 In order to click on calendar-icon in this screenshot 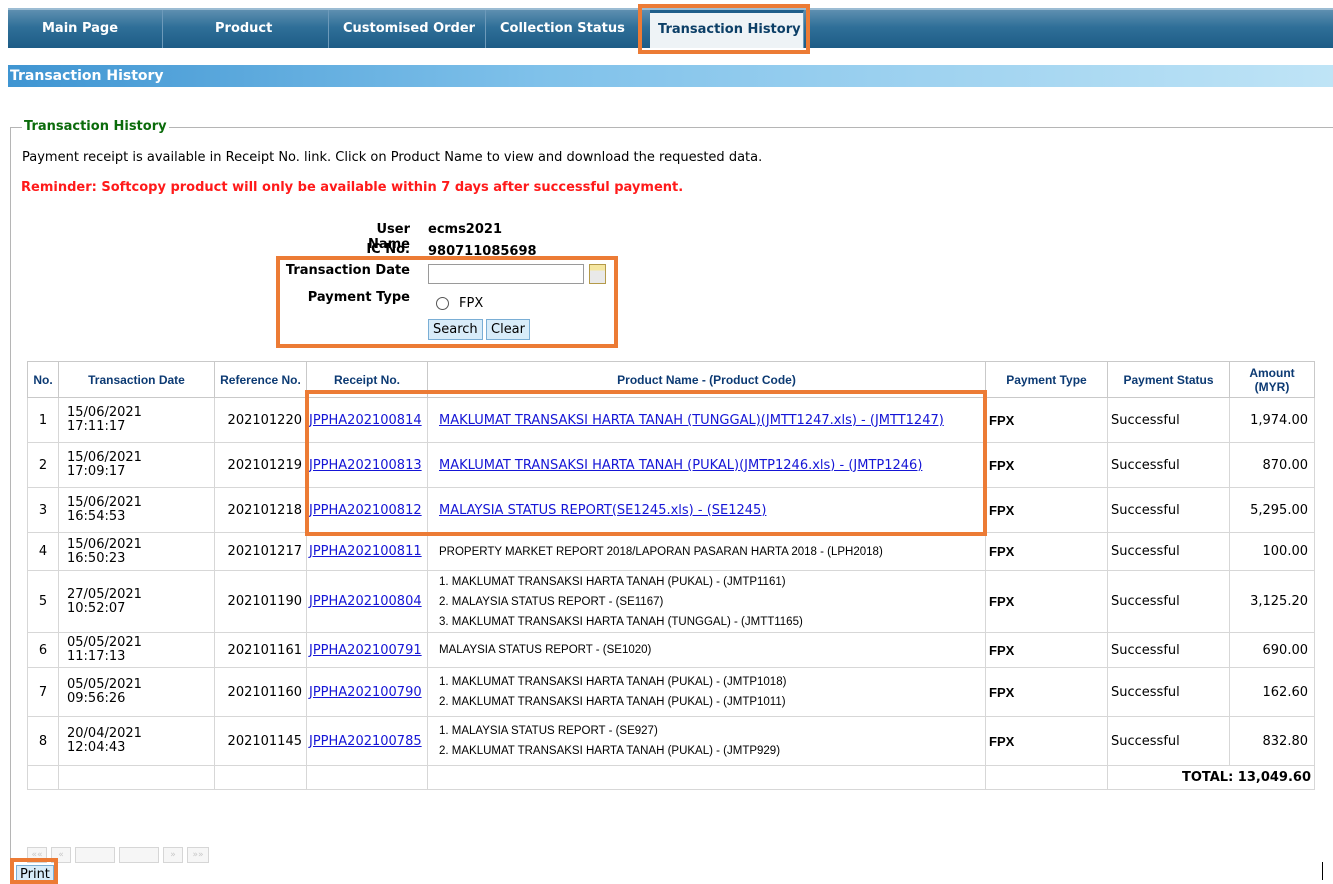, I will do `click(597, 274)`.